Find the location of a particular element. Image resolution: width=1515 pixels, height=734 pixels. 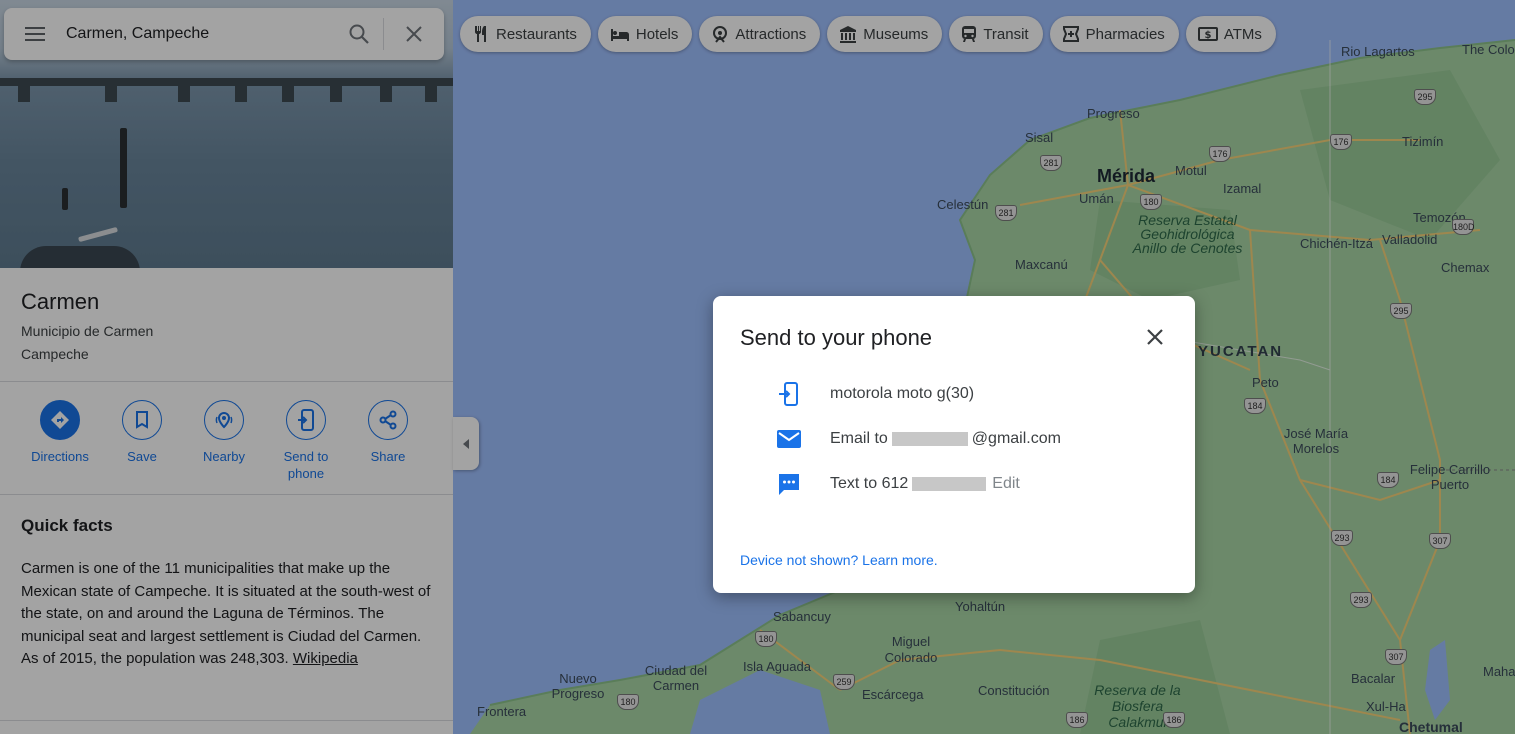

email-prefix: Email to is located at coordinates (859, 438).